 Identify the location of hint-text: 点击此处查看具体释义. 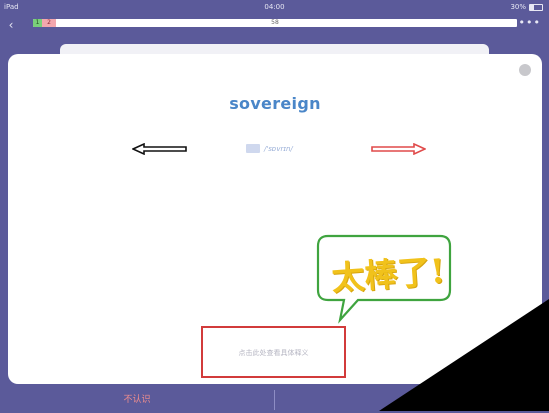
(273, 353).